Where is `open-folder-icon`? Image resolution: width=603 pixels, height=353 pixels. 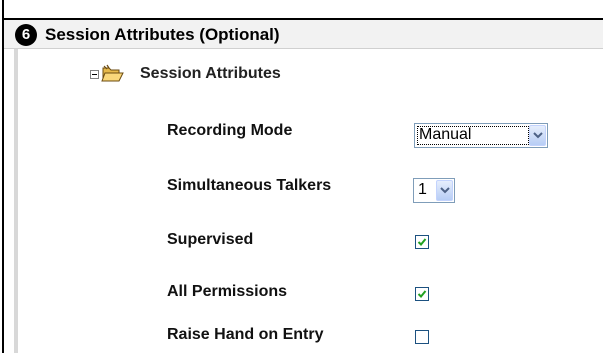 open-folder-icon is located at coordinates (112, 73).